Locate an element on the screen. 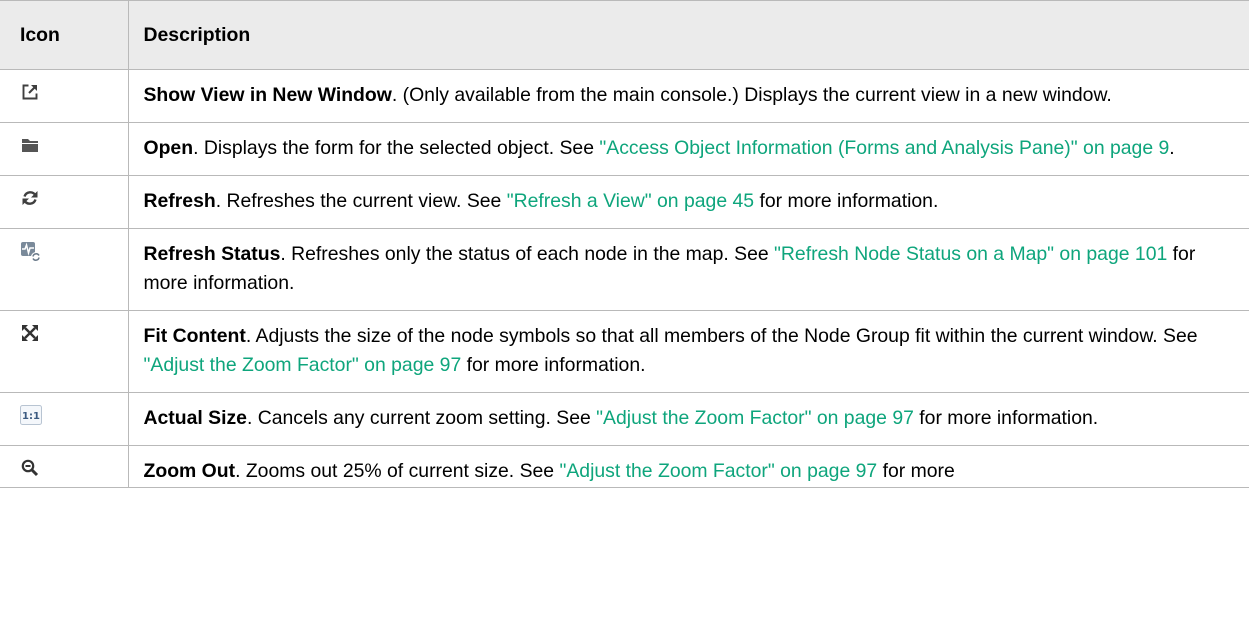  row-term: Refresh Status is located at coordinates (212, 254).